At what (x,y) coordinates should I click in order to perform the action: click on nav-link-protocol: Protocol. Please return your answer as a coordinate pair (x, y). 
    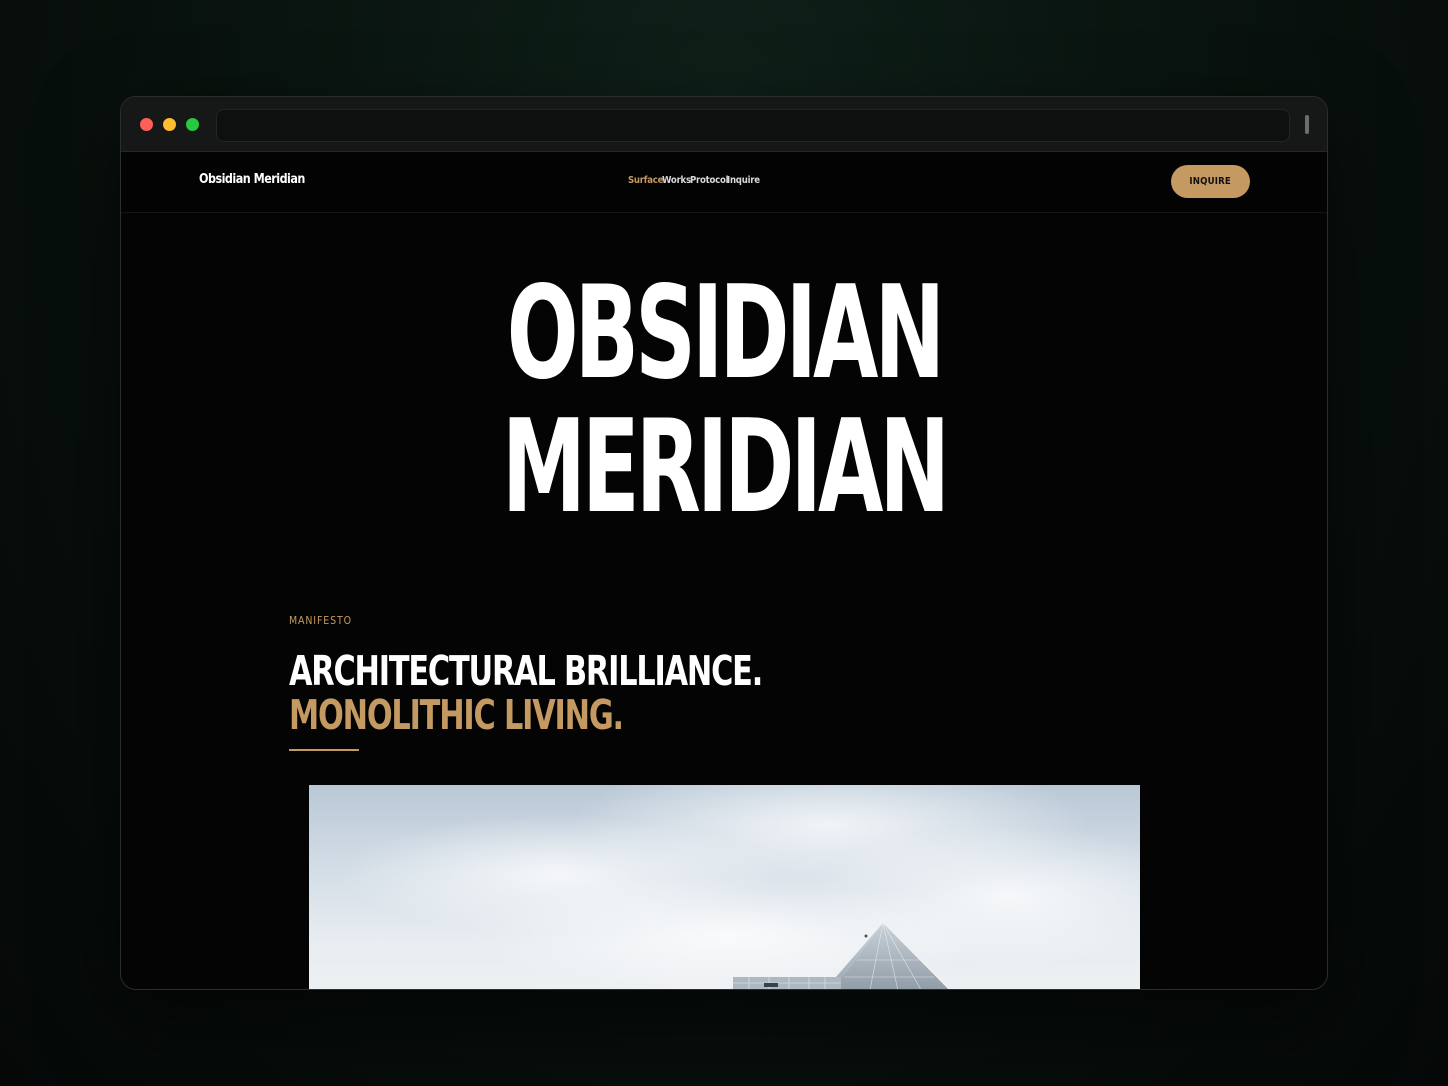
    Looking at the image, I should click on (709, 180).